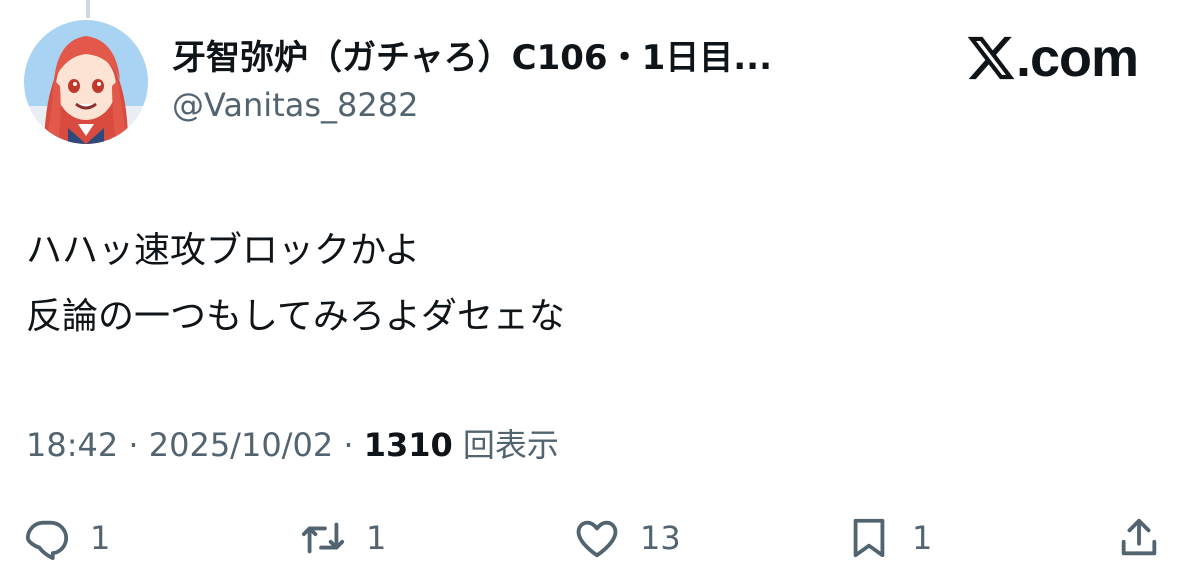 This screenshot has width=1200, height=576. What do you see at coordinates (295, 105) in the screenshot?
I see `user-handle: @Vanitas_8282` at bounding box center [295, 105].